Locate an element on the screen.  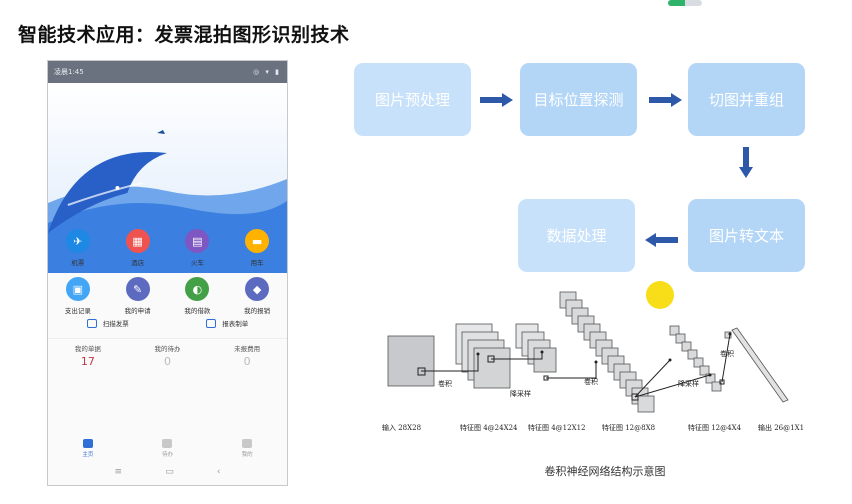
user-icon is located at coordinates (247, 443).